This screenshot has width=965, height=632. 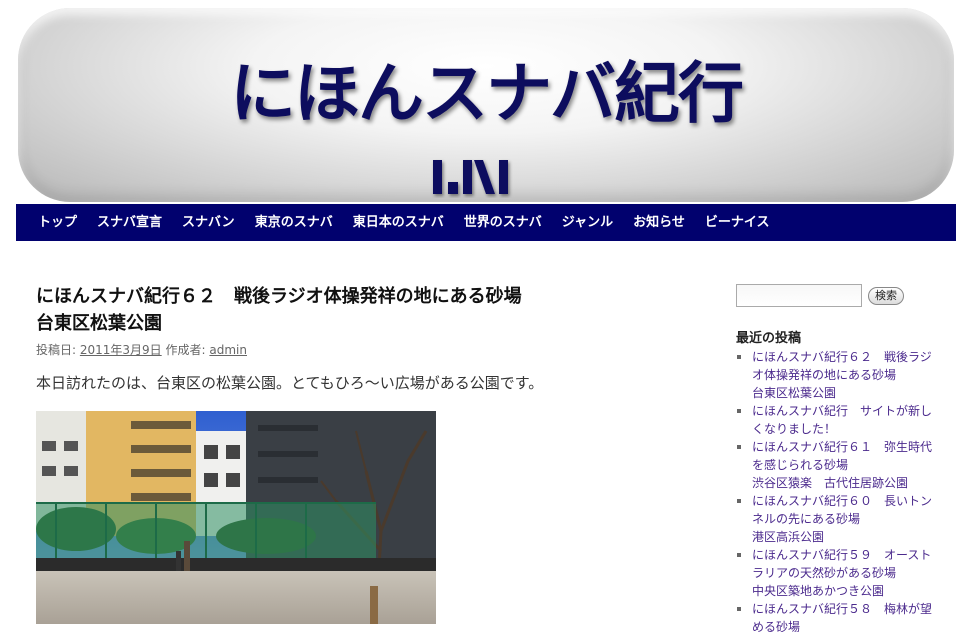 I want to click on nav-item-genre: ジャンル, so click(x=587, y=222).